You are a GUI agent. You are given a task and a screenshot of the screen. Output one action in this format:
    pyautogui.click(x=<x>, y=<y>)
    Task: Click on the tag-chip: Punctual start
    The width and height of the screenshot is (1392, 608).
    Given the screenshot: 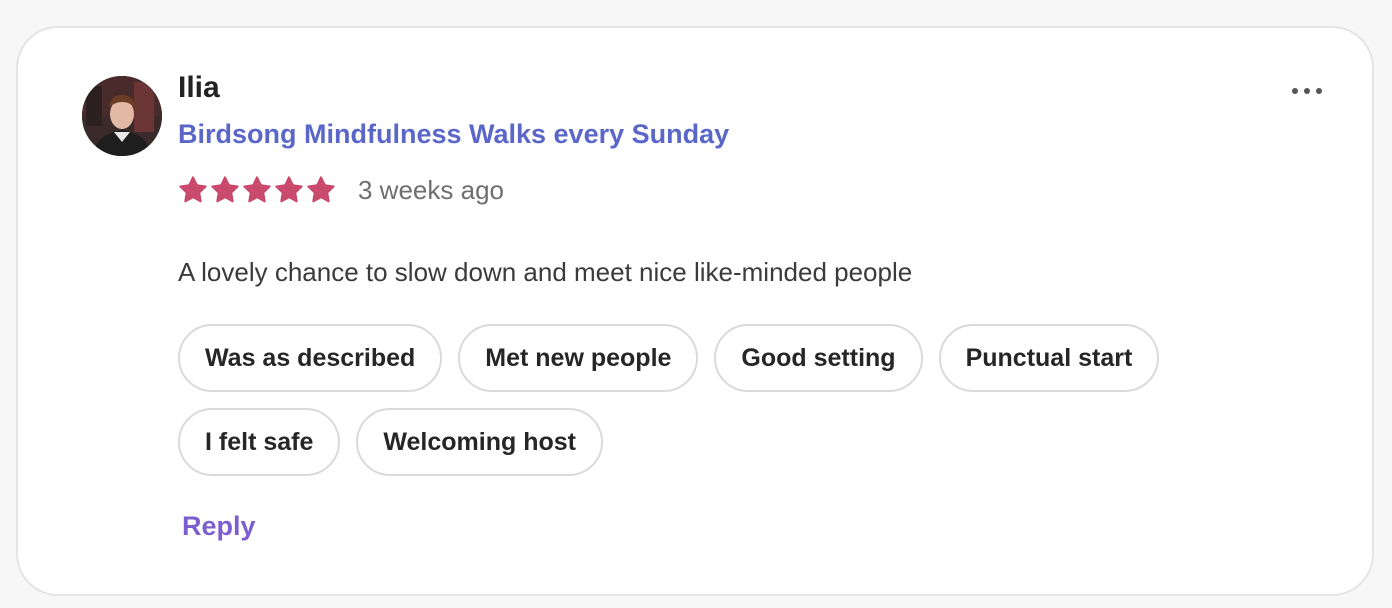 What is the action you would take?
    pyautogui.click(x=1049, y=358)
    